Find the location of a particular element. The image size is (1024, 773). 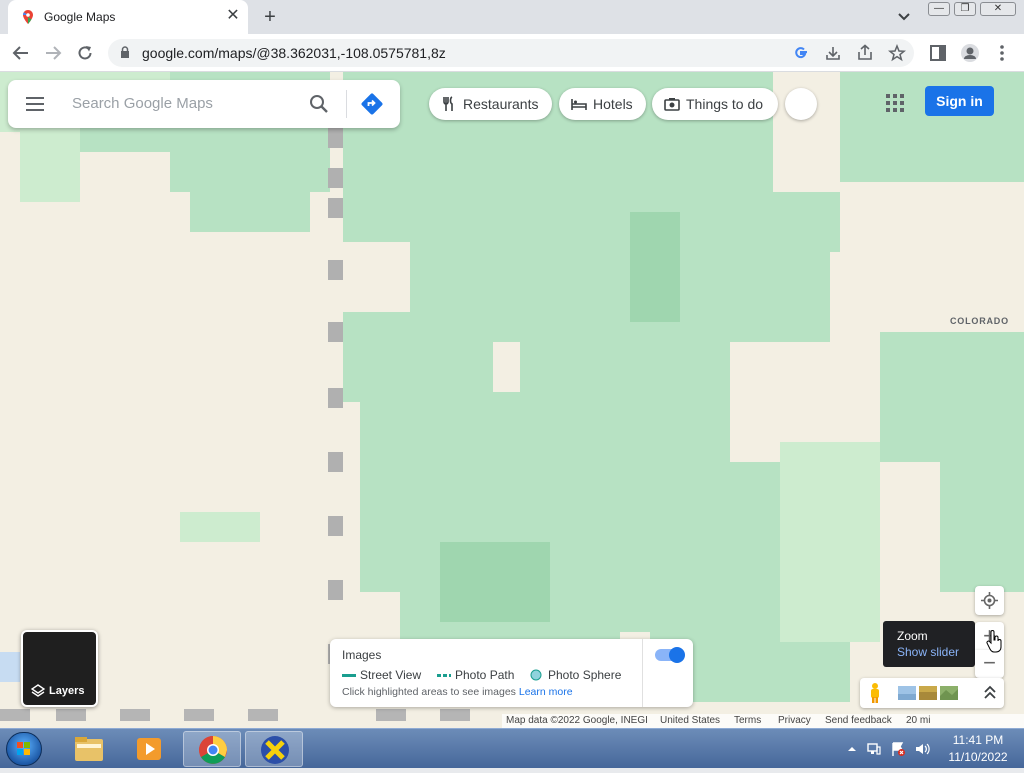

layers-label: Layers is located at coordinates (67, 691).